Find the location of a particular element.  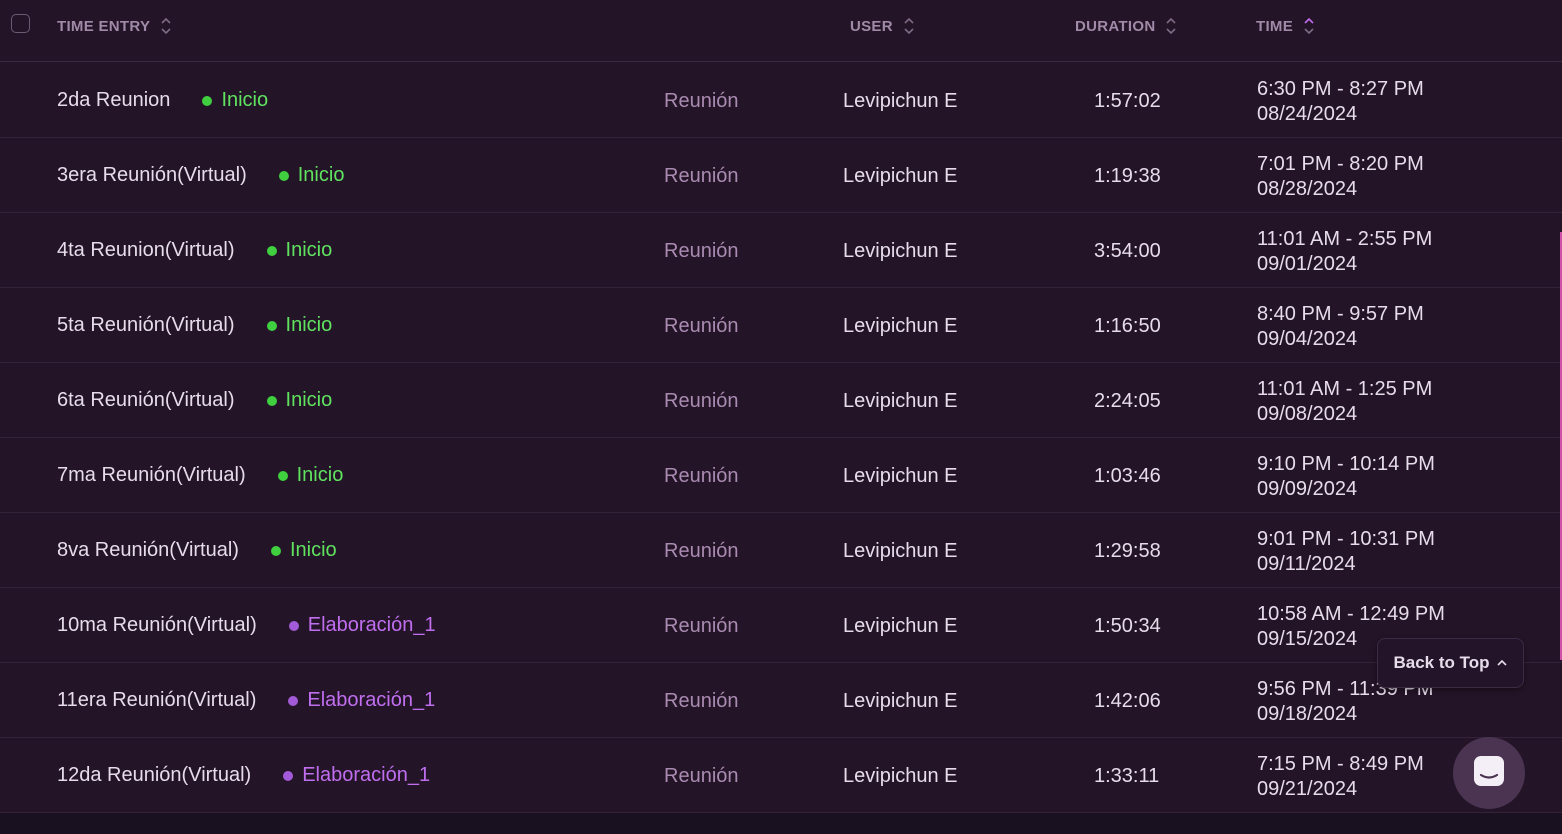

entry-cell: 7ma Reunión(Virtual) Inicio is located at coordinates (200, 475).